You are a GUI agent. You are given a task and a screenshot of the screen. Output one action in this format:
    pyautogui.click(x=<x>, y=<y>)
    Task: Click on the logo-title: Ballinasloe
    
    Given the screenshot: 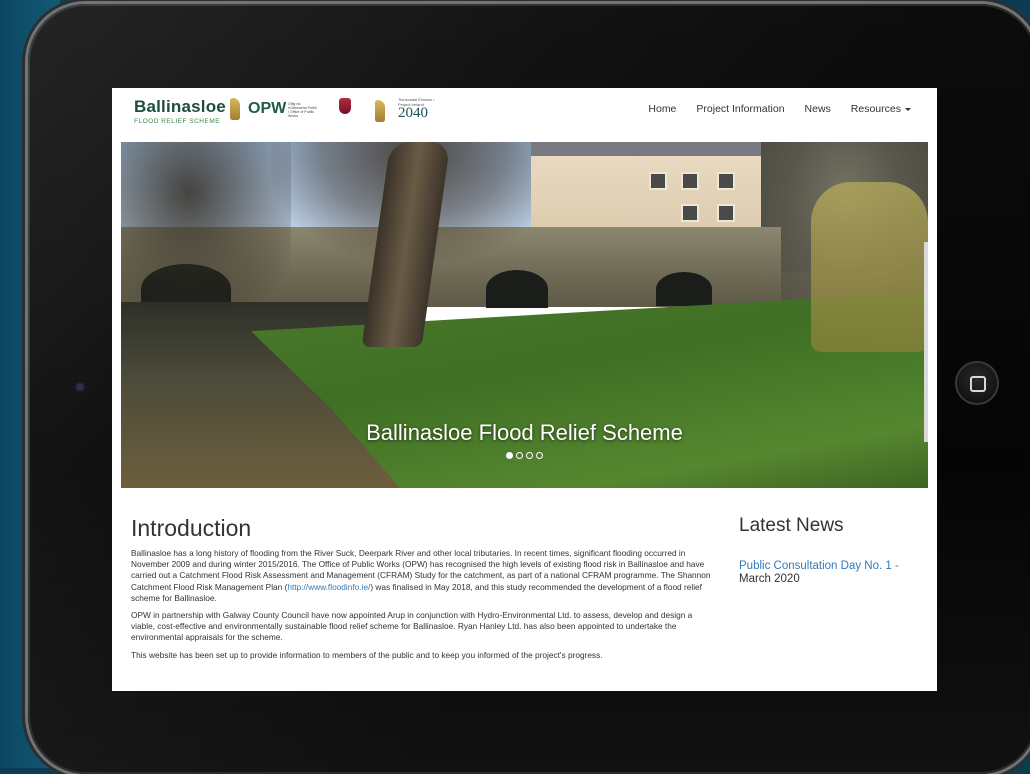 What is the action you would take?
    pyautogui.click(x=180, y=106)
    